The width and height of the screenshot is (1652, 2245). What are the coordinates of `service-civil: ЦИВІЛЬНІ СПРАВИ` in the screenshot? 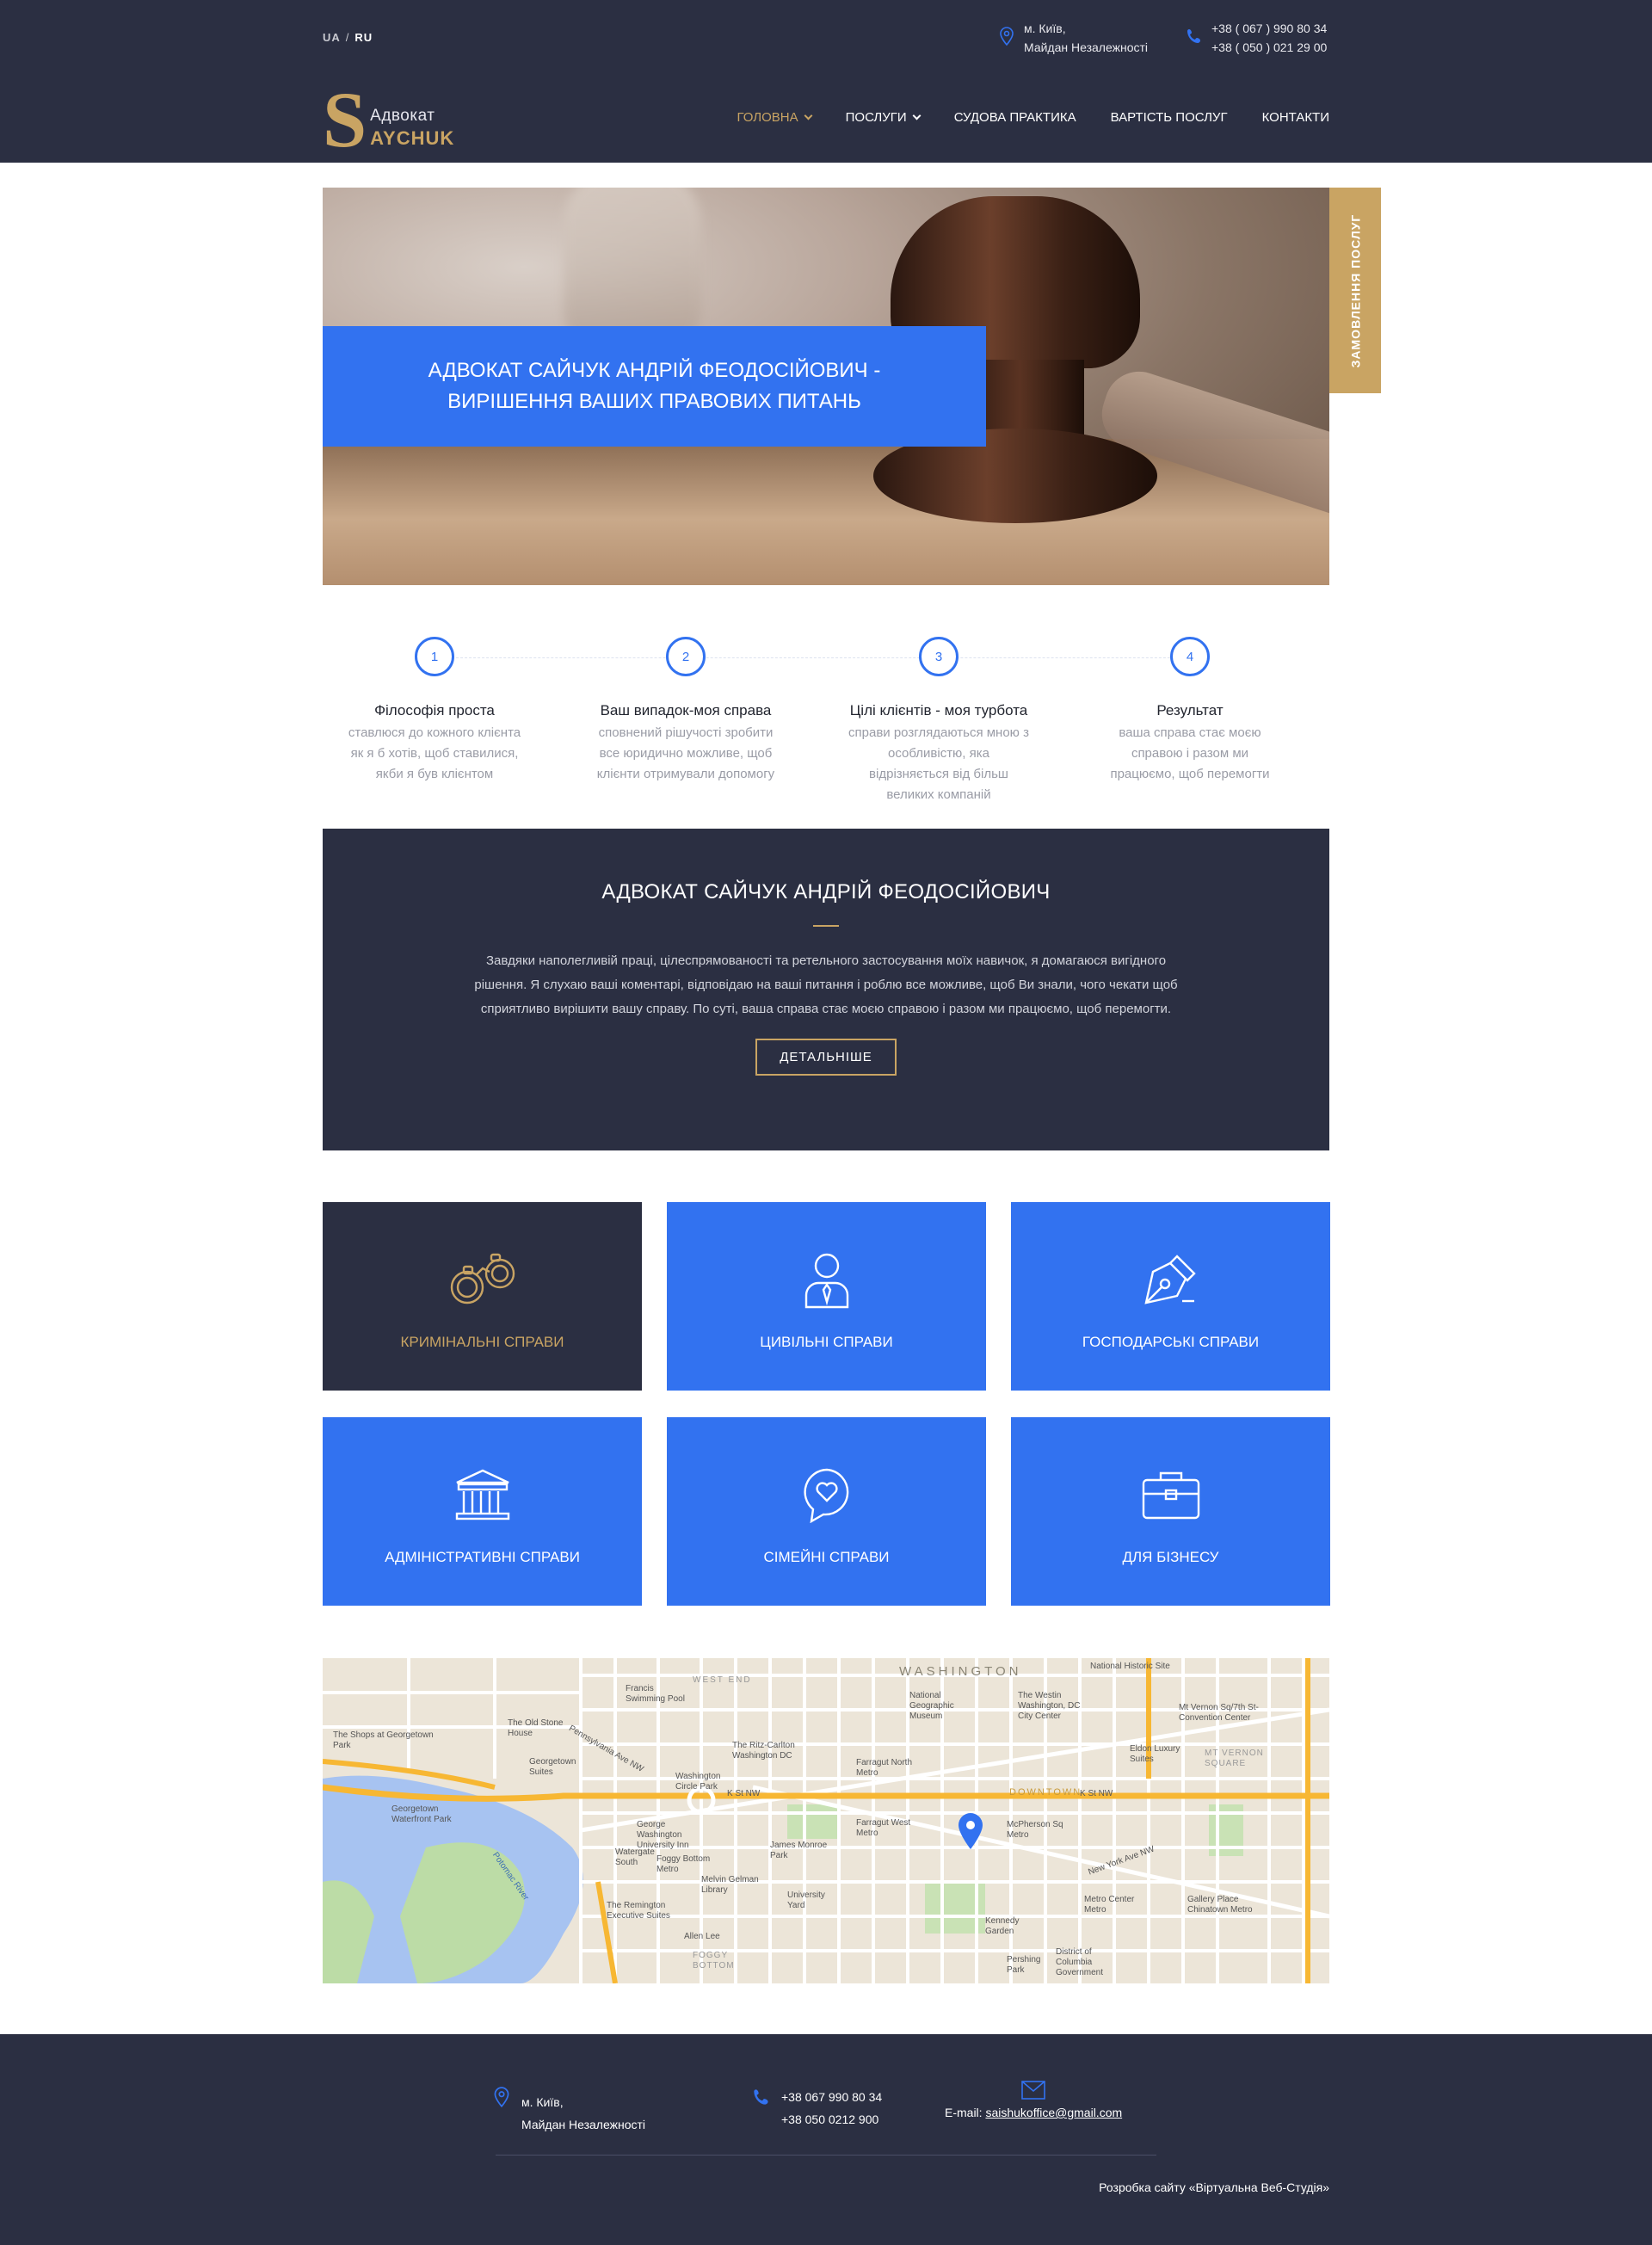 It's located at (826, 1296).